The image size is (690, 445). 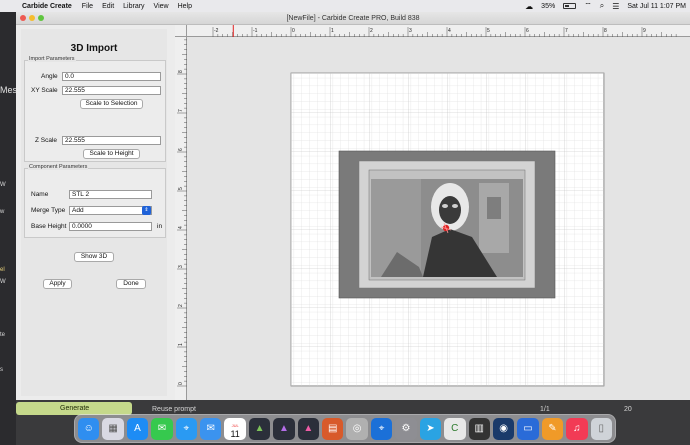 I want to click on generate-label: Generate, so click(x=75, y=408).